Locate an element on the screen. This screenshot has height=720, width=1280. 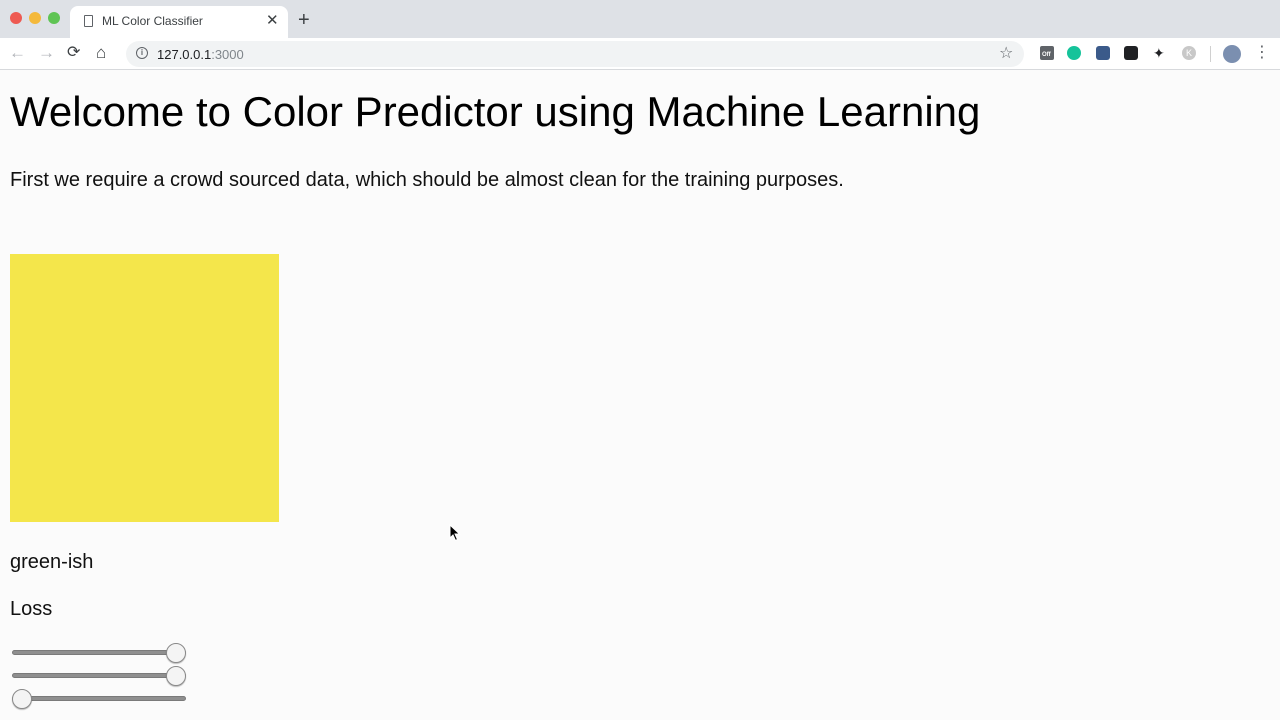
extension-off-label: Off is located at coordinates (1046, 55).